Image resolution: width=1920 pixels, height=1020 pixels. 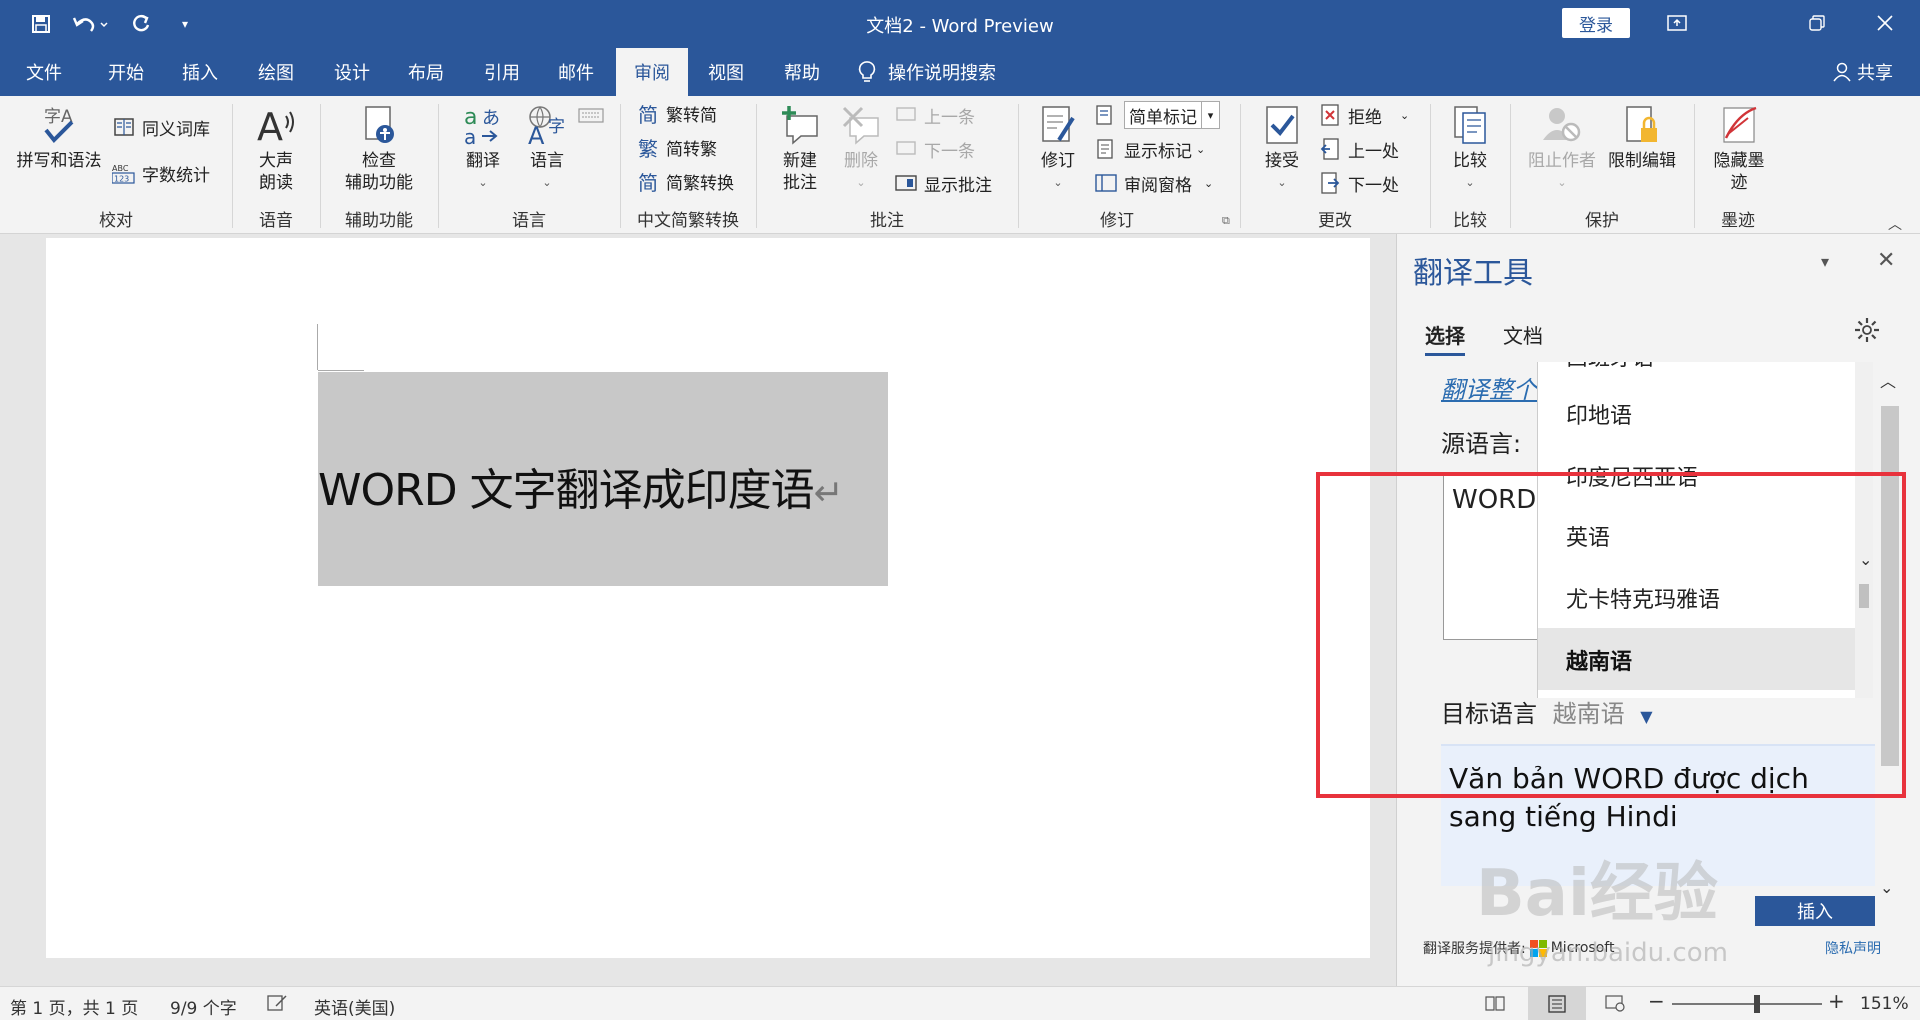 I want to click on markup-value: 简单标记, so click(x=1163, y=115).